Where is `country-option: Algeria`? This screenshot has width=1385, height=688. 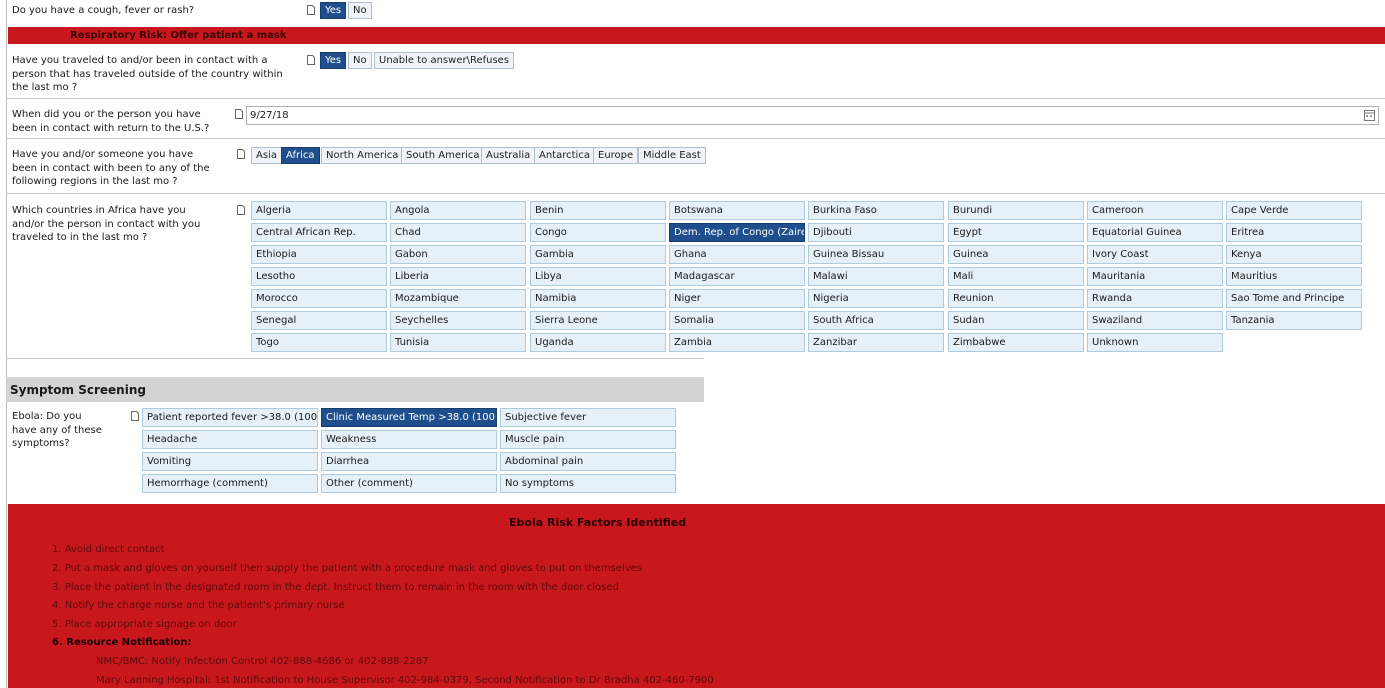
country-option: Algeria is located at coordinates (319, 210).